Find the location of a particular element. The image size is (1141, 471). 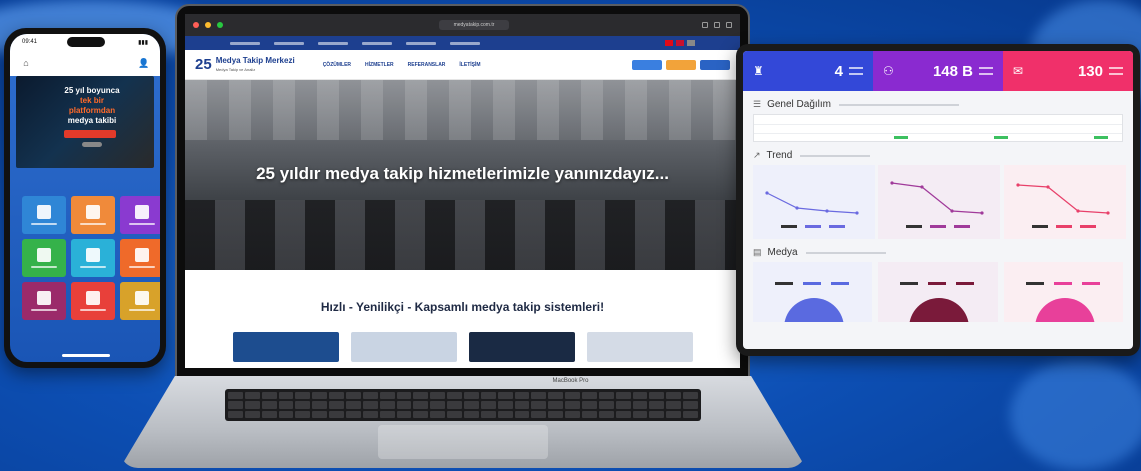

nav-item-references: REFERANSLAR is located at coordinates (427, 65).